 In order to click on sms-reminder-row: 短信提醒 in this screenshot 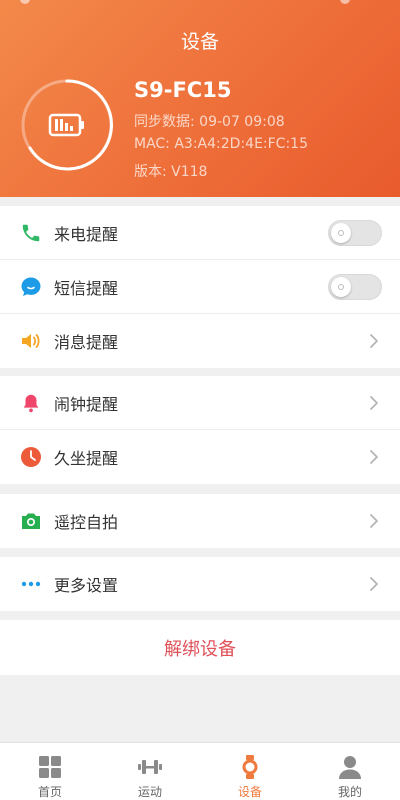, I will do `click(200, 287)`.